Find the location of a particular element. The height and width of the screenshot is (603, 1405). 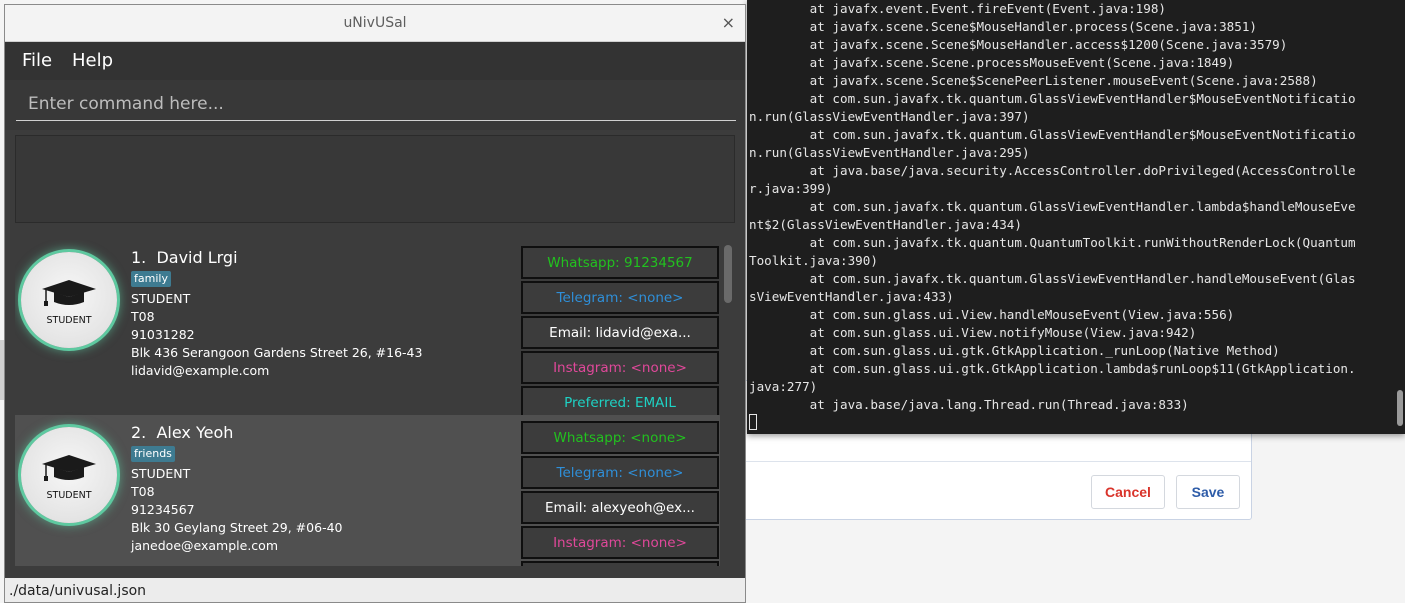

person-email: lidavid@example.com is located at coordinates (200, 370).